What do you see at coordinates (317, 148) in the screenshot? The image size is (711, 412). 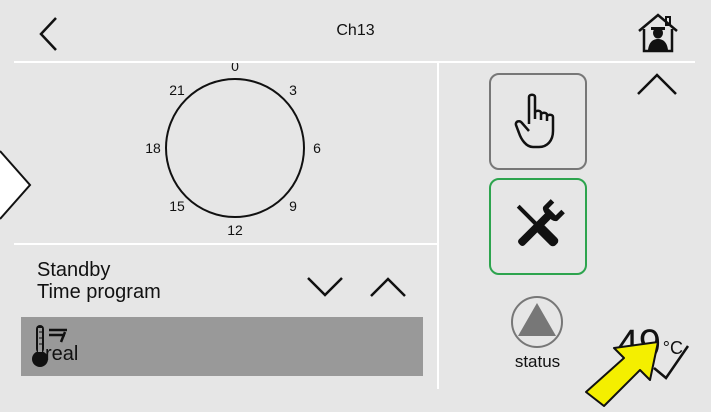 I see `clock-hour-label: 6` at bounding box center [317, 148].